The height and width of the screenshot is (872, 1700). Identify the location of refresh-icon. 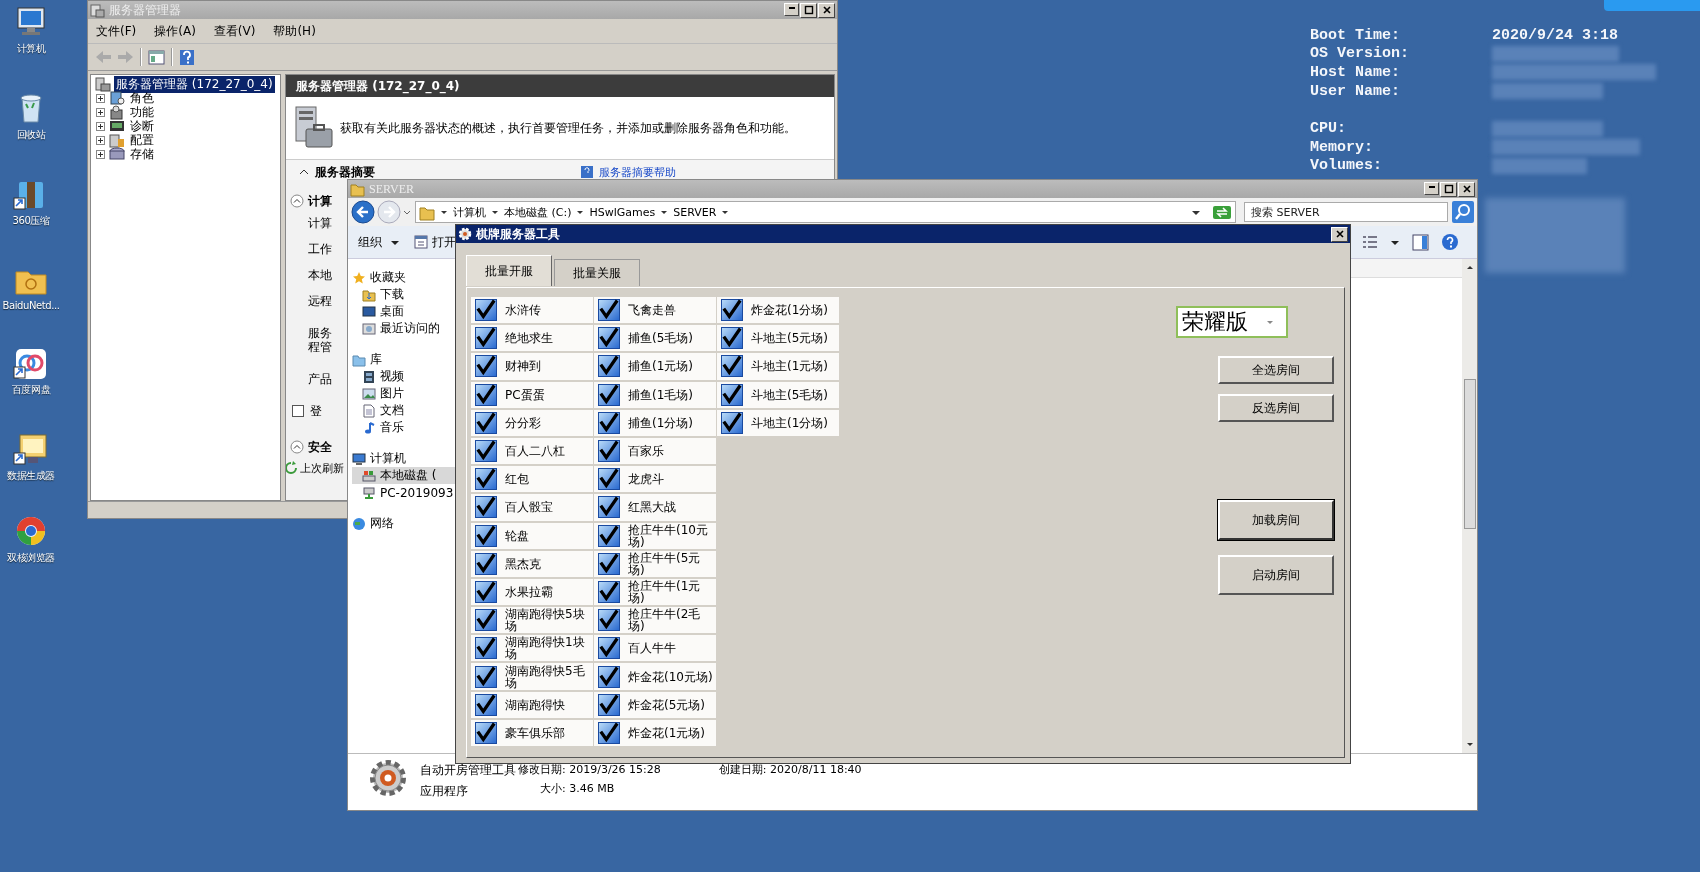
(1222, 212).